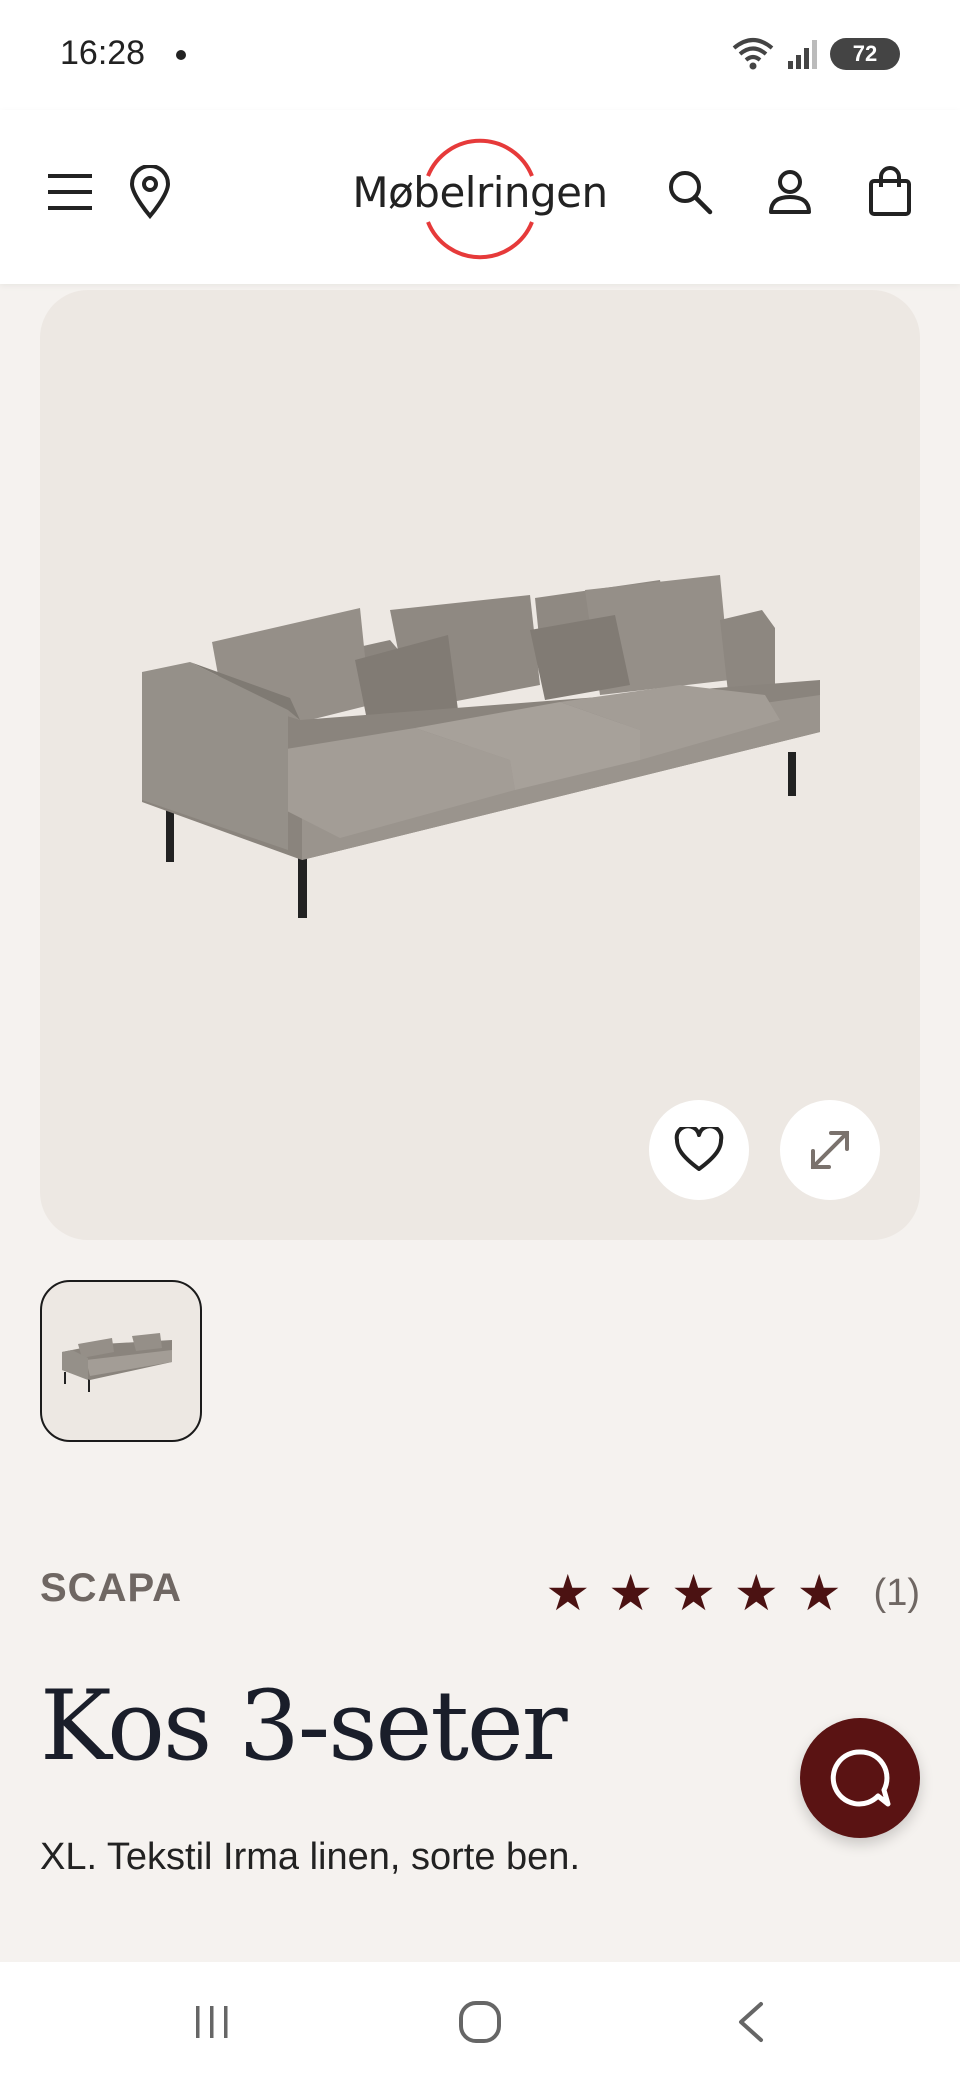 The image size is (960, 2080). I want to click on user-icon, so click(790, 192).